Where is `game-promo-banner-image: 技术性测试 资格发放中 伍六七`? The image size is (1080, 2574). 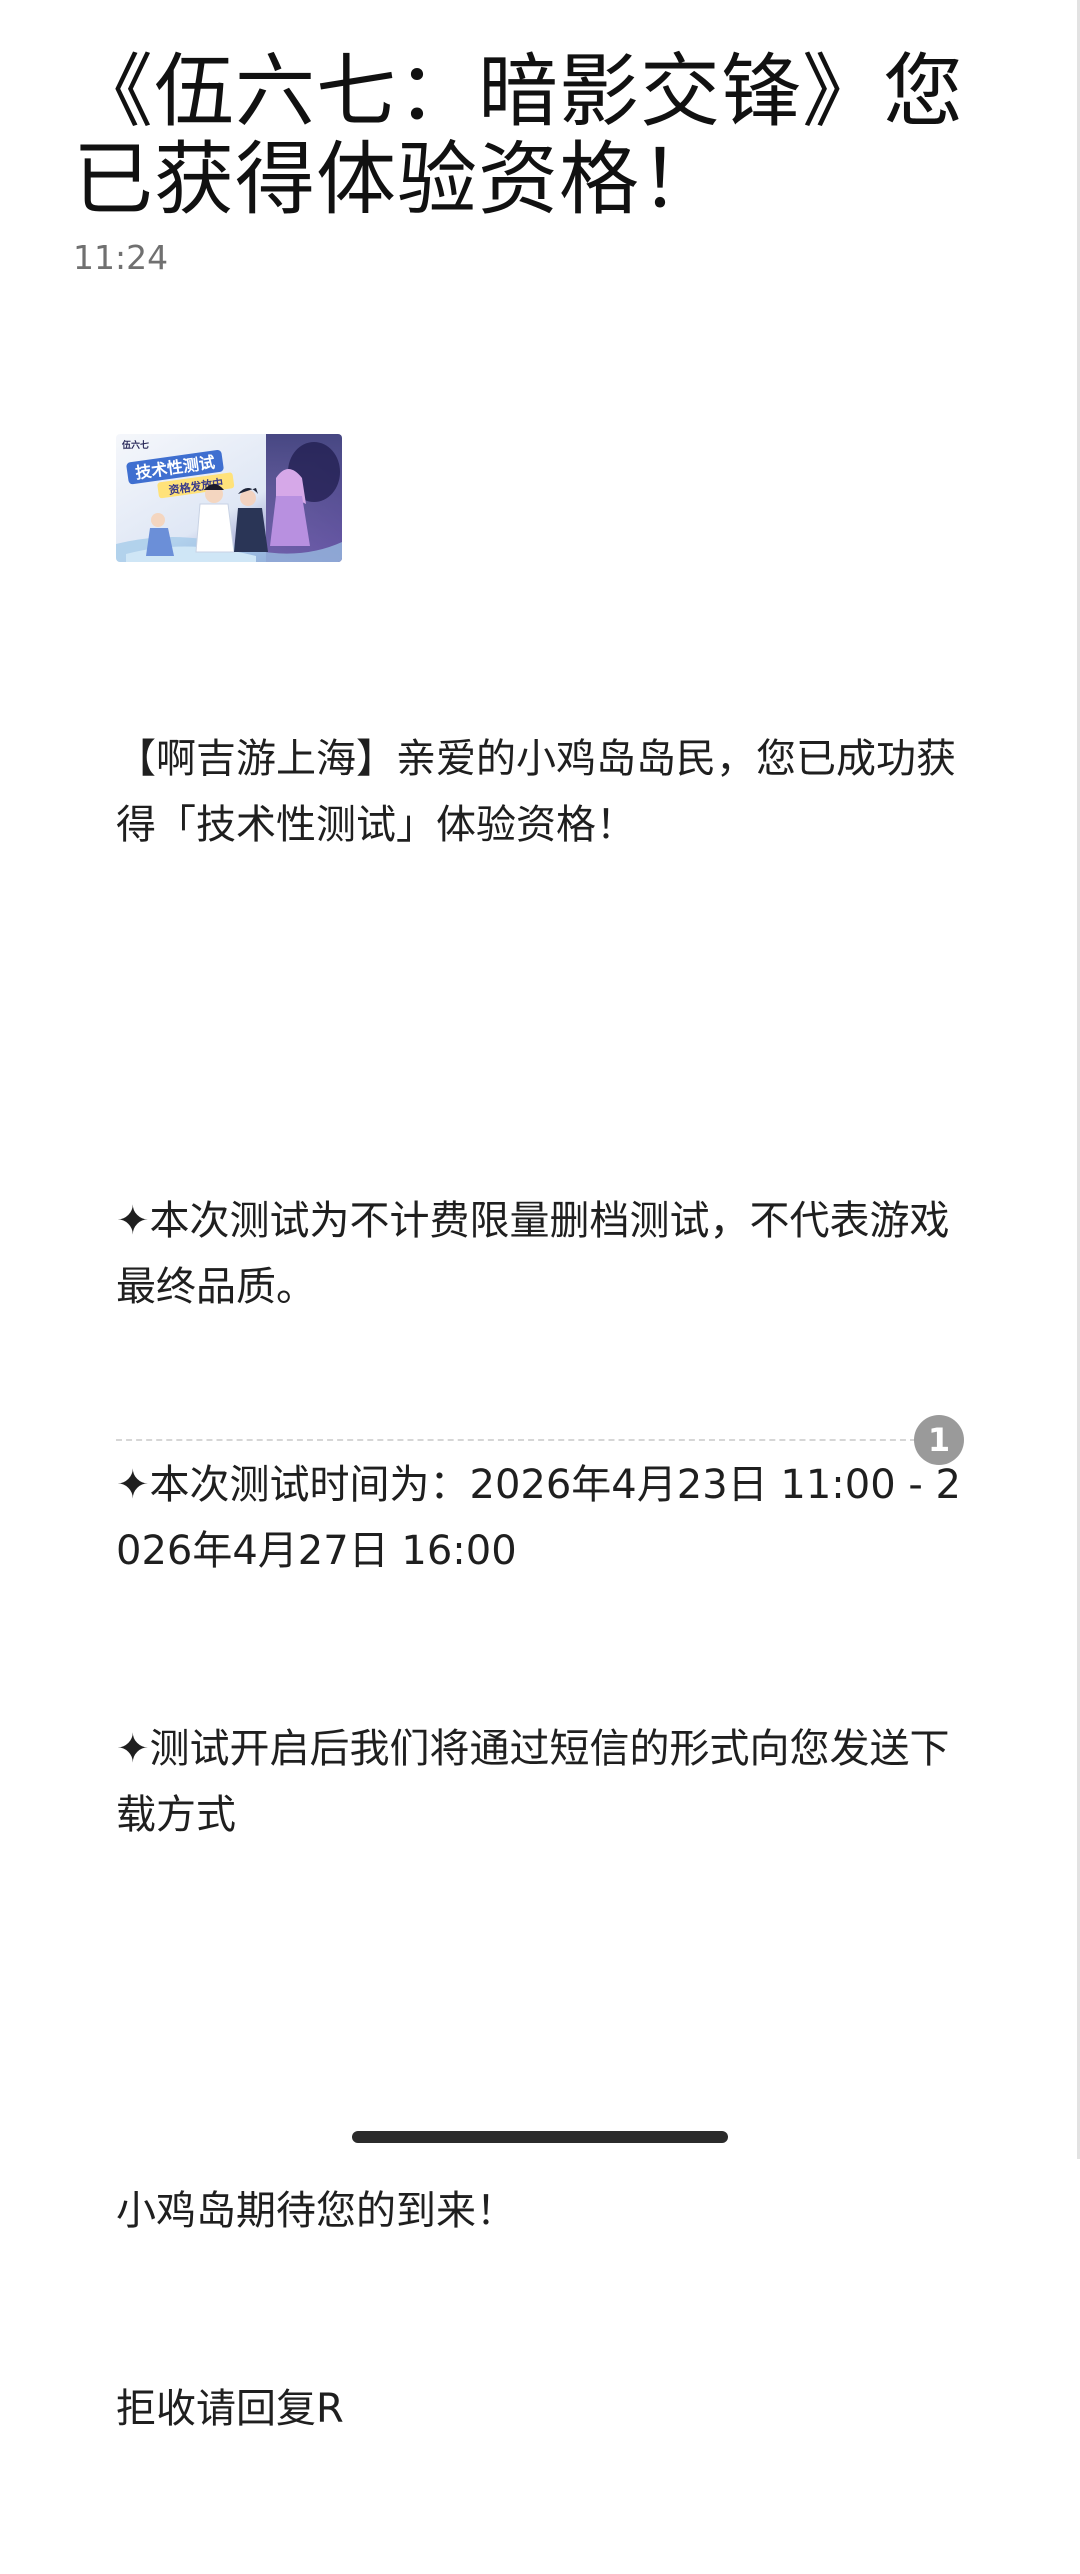
game-promo-banner-image: 技术性测试 资格发放中 伍六七 is located at coordinates (229, 498).